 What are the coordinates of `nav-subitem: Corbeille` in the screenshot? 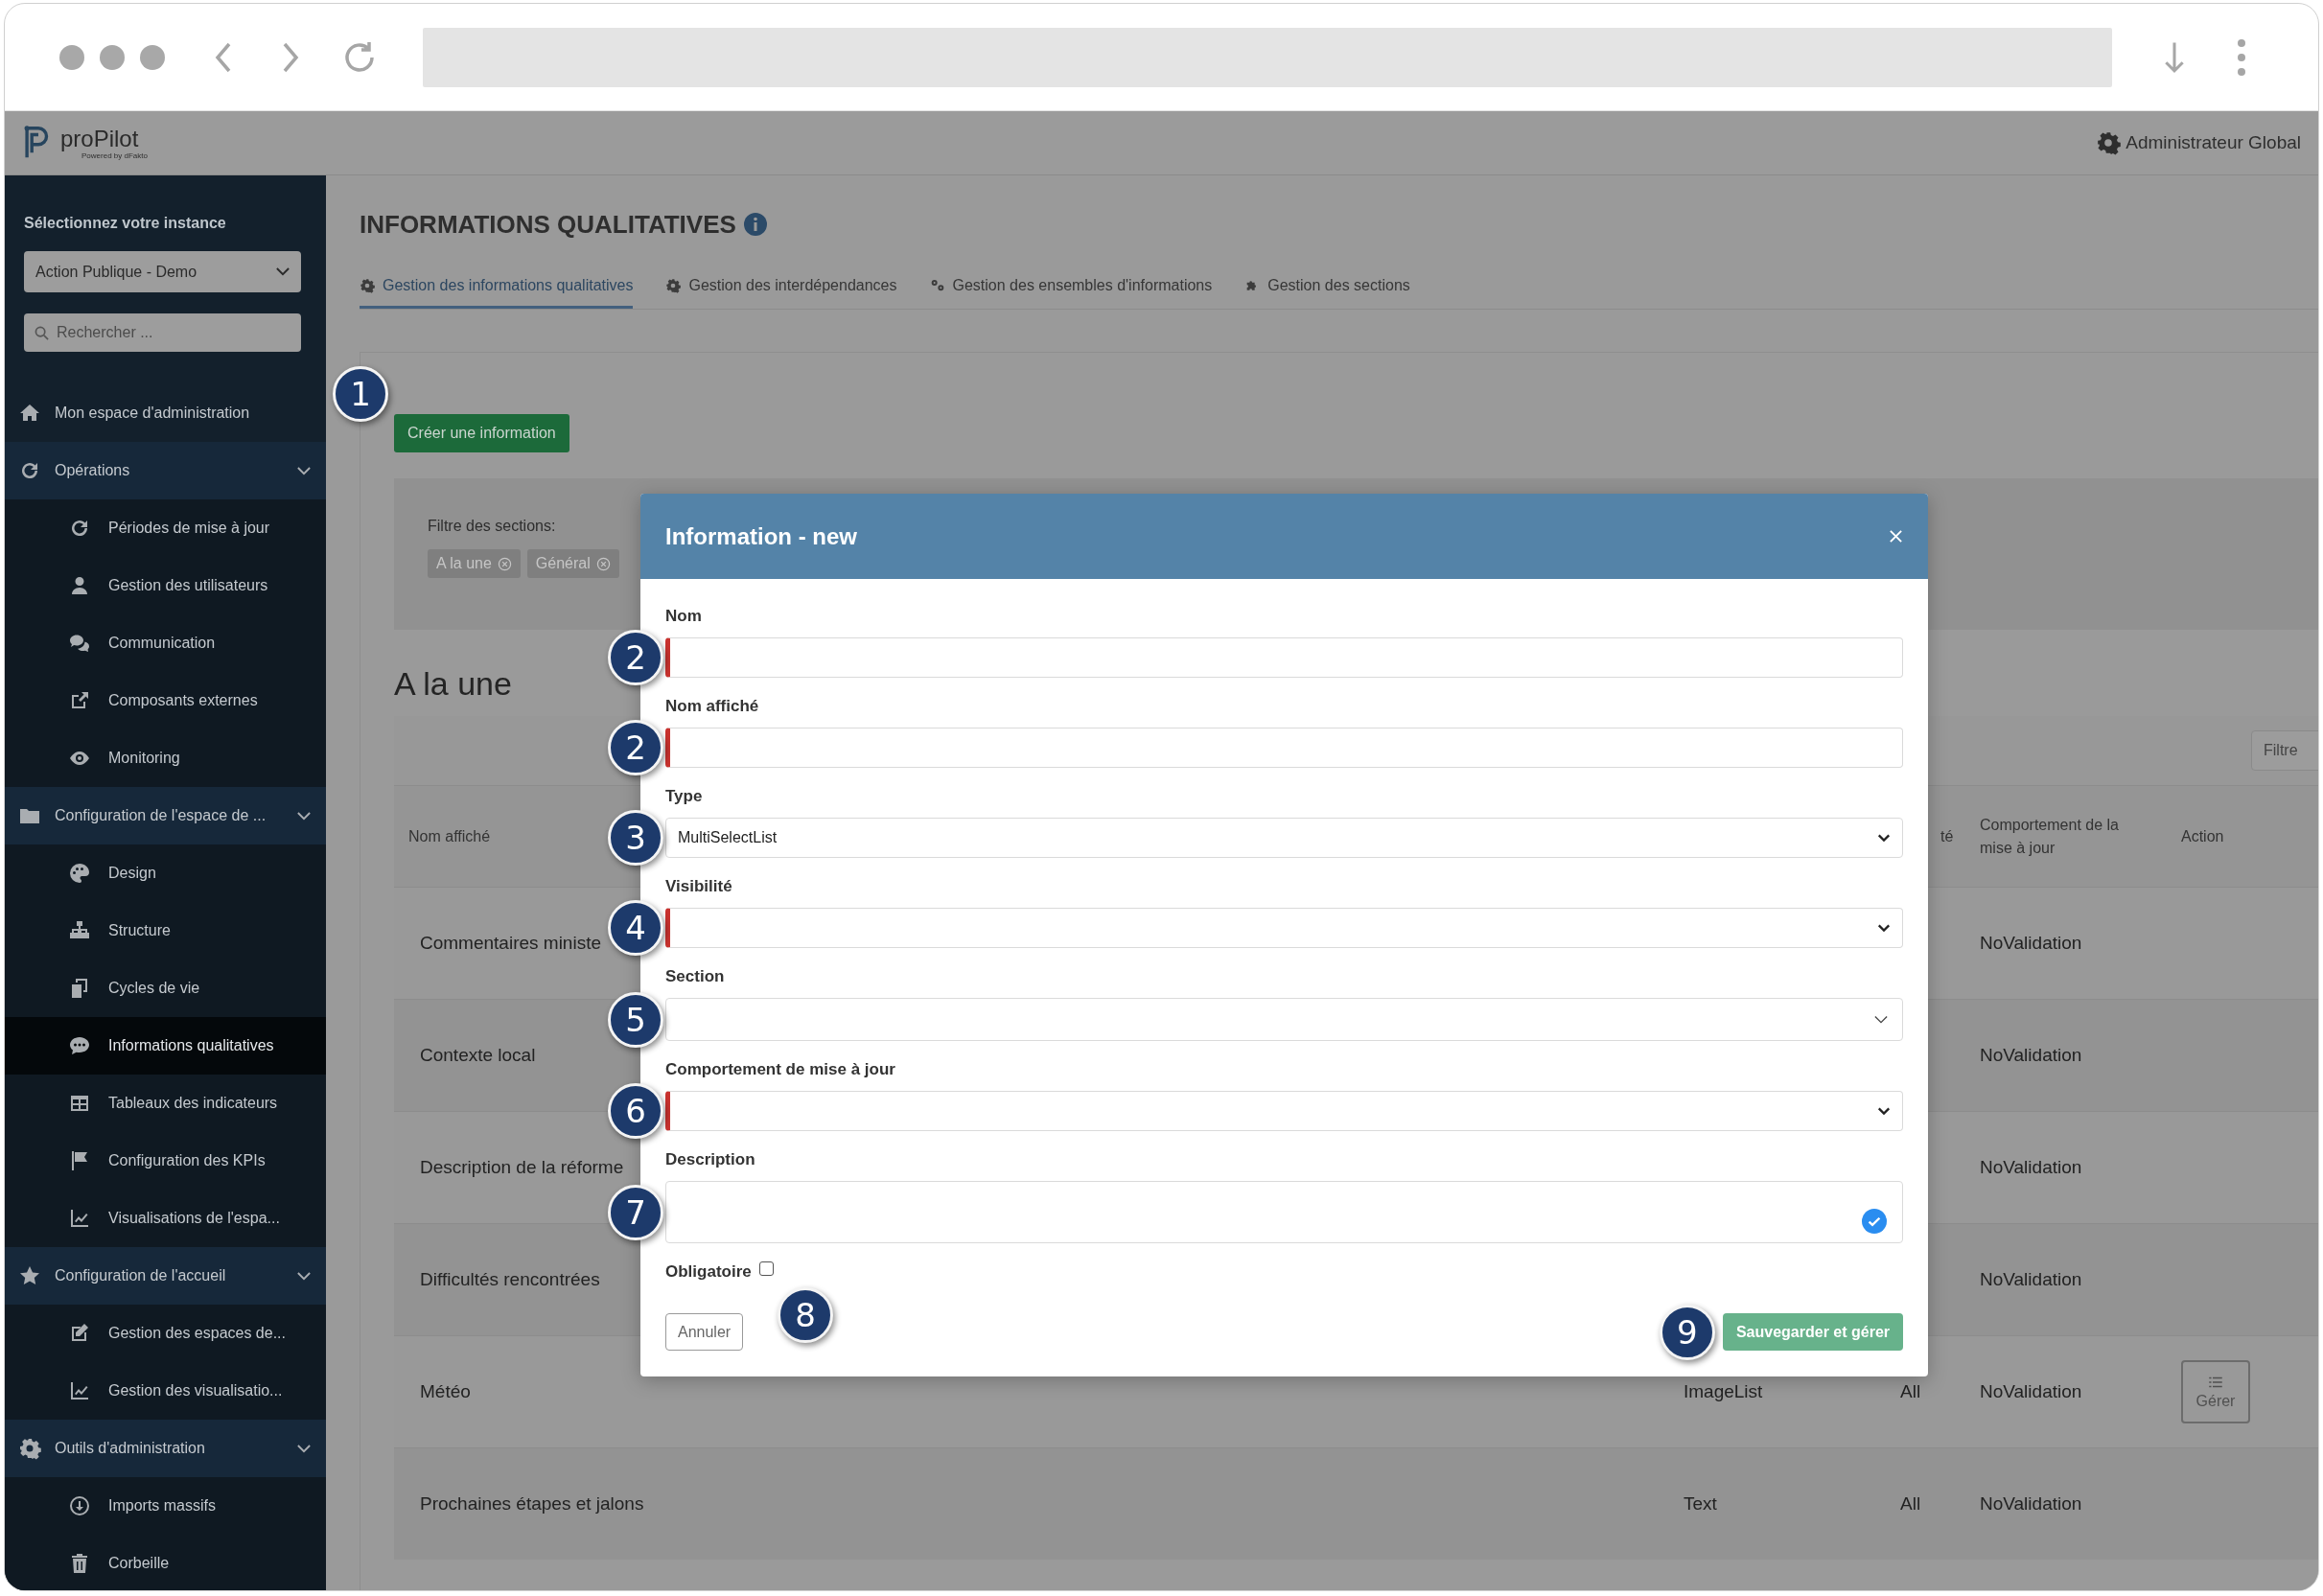 It's located at (166, 1562).